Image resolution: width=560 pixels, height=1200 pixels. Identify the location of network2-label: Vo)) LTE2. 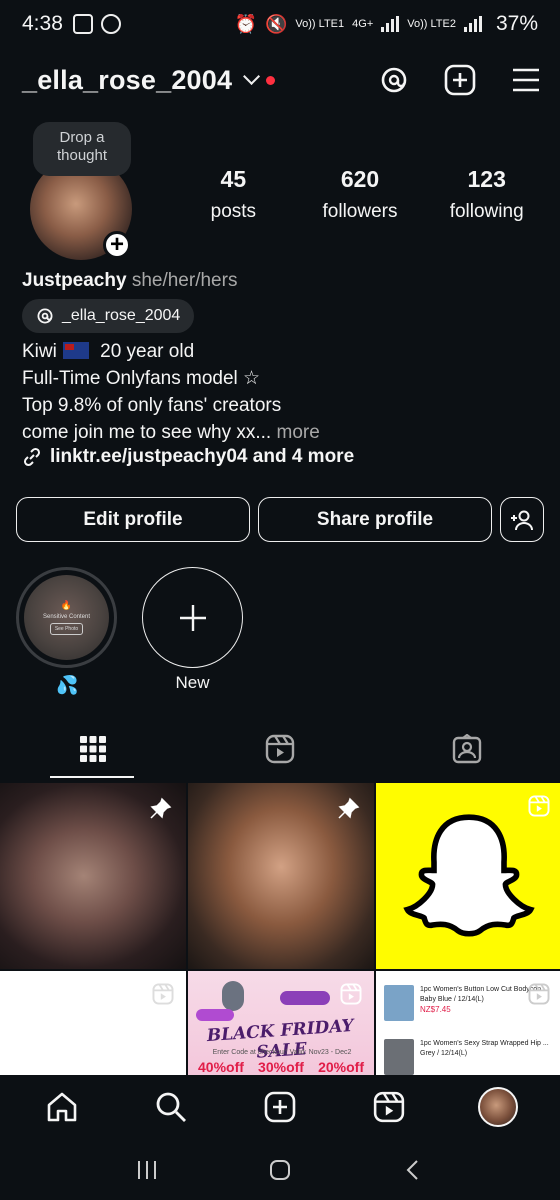
(431, 24).